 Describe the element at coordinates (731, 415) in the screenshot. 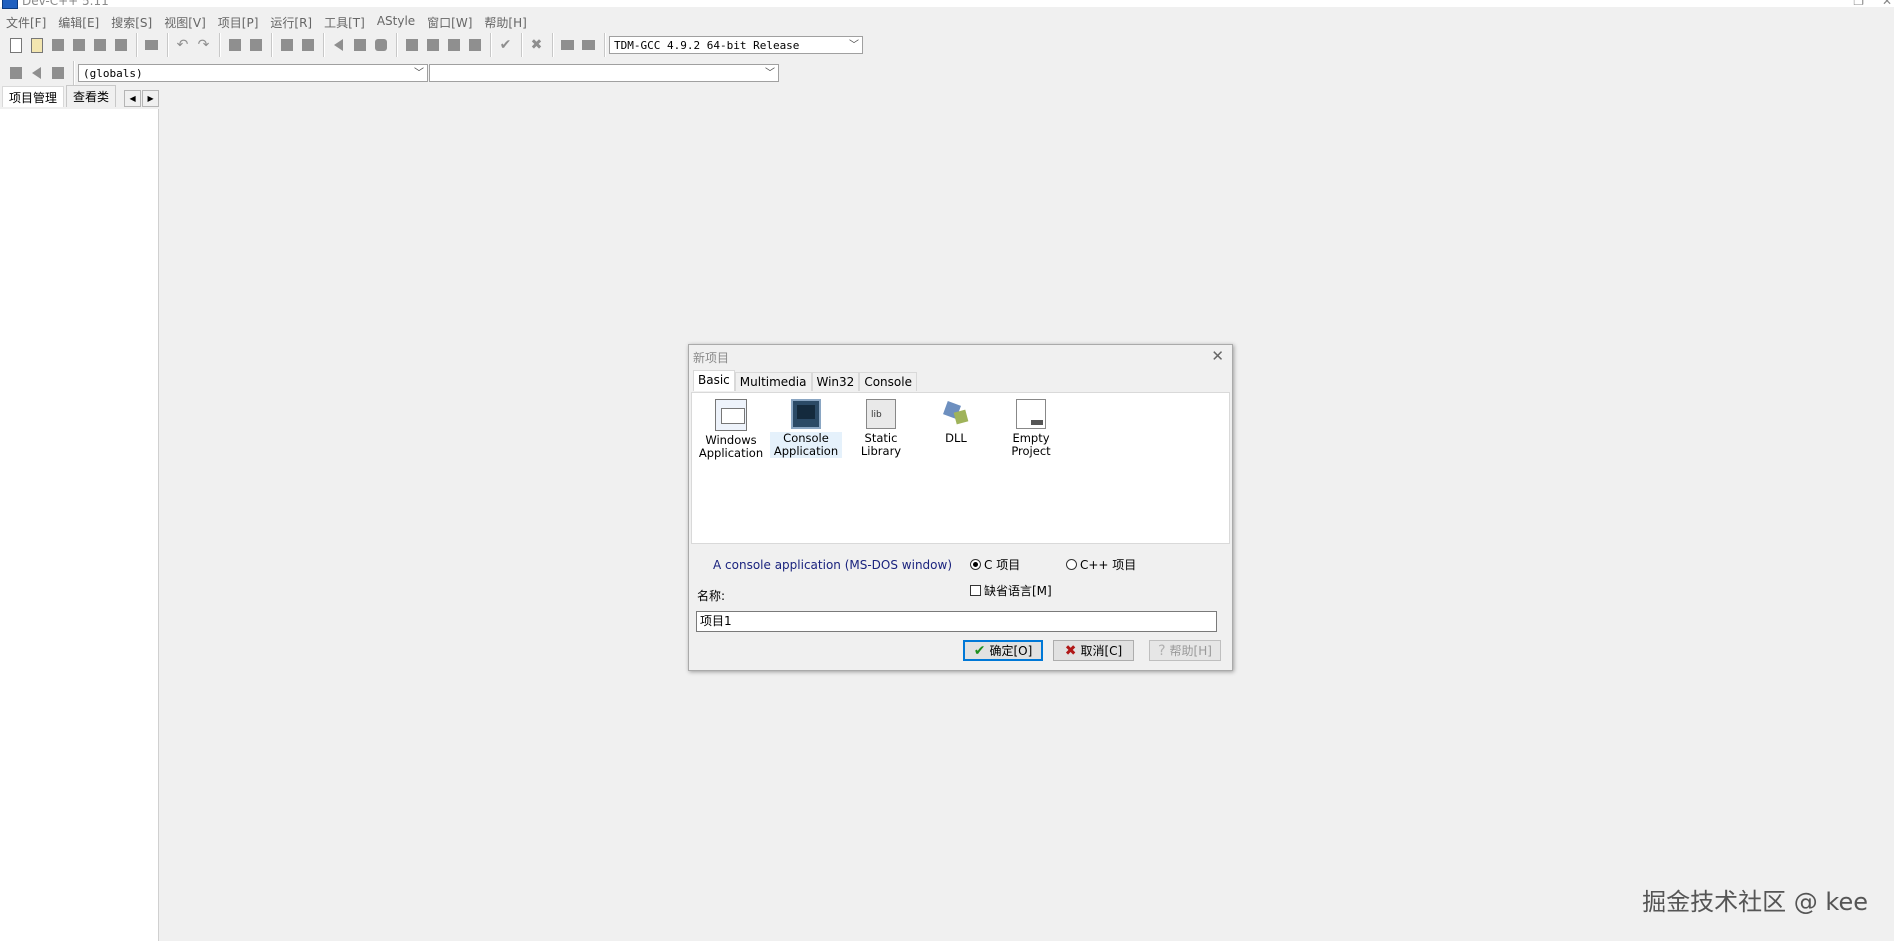

I see `windows-app-icon` at that location.